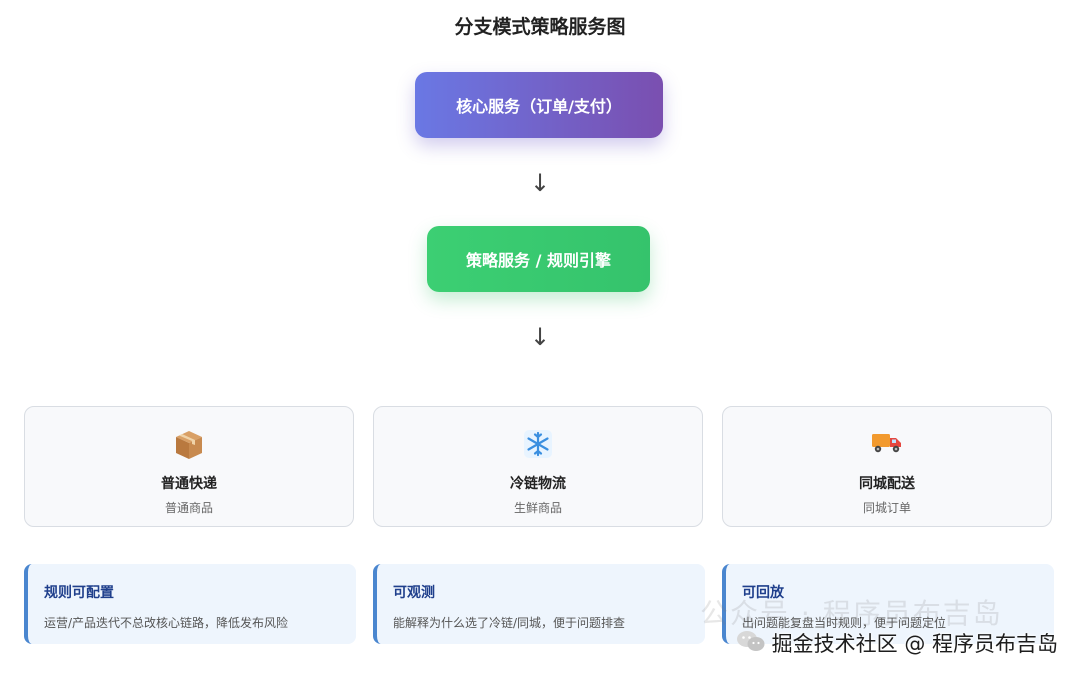 The image size is (1080, 677). Describe the element at coordinates (189, 447) in the screenshot. I see `package-box-icon` at that location.